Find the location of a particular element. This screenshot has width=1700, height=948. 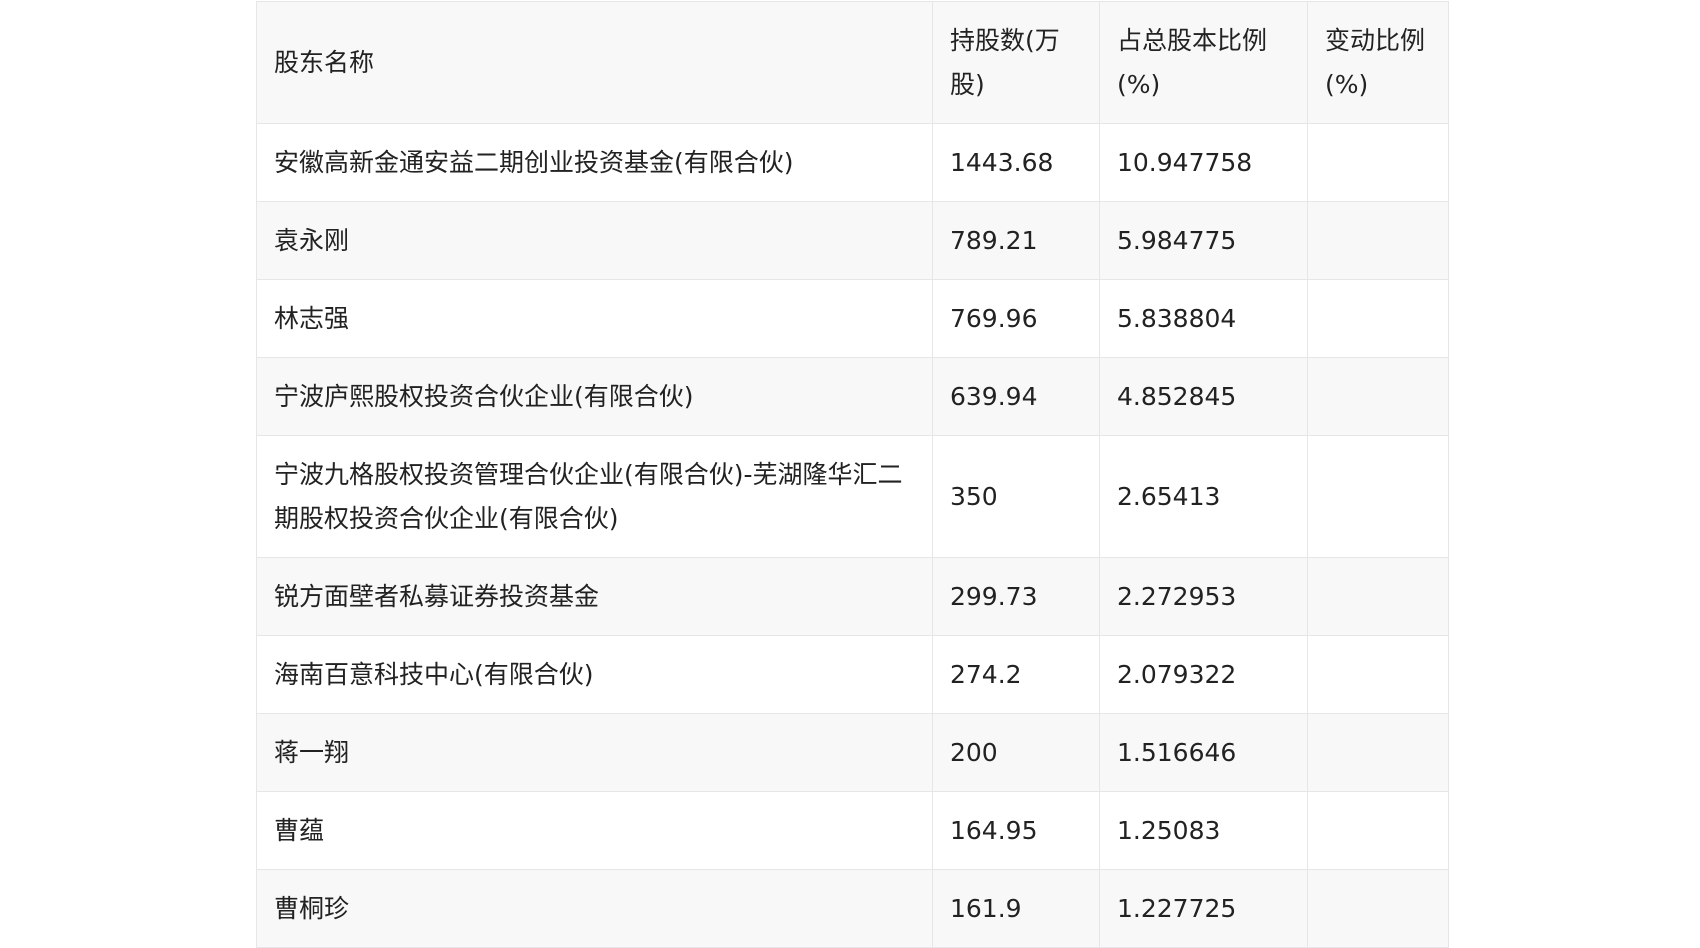

table-row: 宁波庐熙股权投资合伙企业(有限合伙) 639.94 4.852845 is located at coordinates (852, 396).